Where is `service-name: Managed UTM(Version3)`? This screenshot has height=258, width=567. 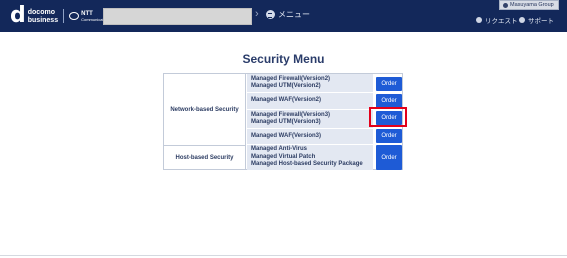 service-name: Managed UTM(Version3) is located at coordinates (286, 122).